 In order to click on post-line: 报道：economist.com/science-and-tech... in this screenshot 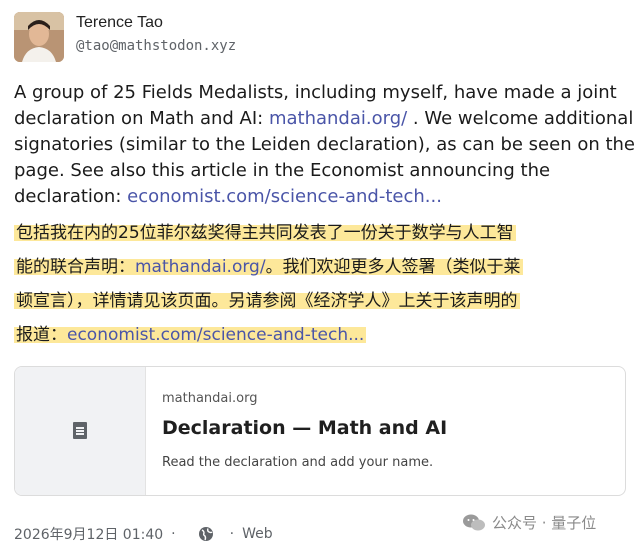, I will do `click(320, 335)`.